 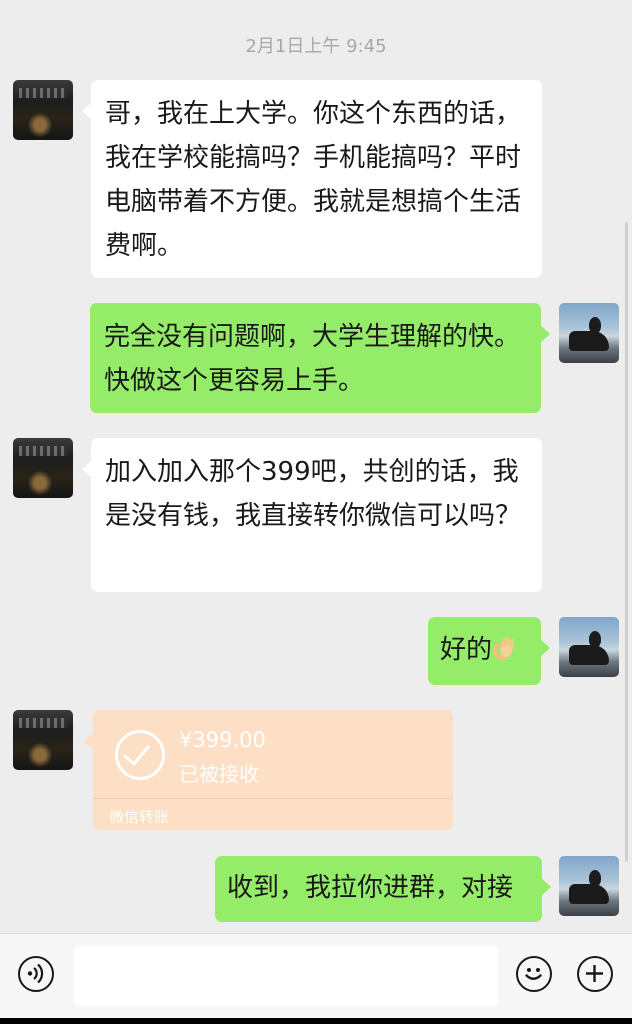 I want to click on check-circle-icon, so click(x=140, y=755).